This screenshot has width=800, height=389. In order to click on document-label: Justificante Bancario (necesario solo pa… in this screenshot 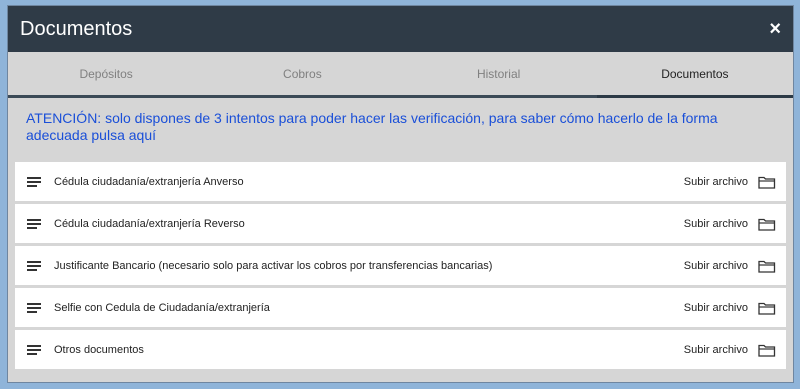, I will do `click(273, 265)`.